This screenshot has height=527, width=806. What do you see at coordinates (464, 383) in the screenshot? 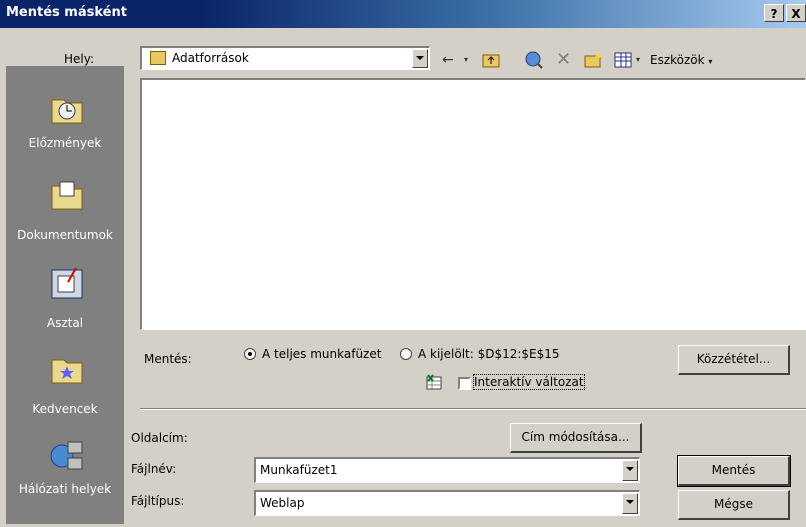
I see `interactive-checkbox` at bounding box center [464, 383].